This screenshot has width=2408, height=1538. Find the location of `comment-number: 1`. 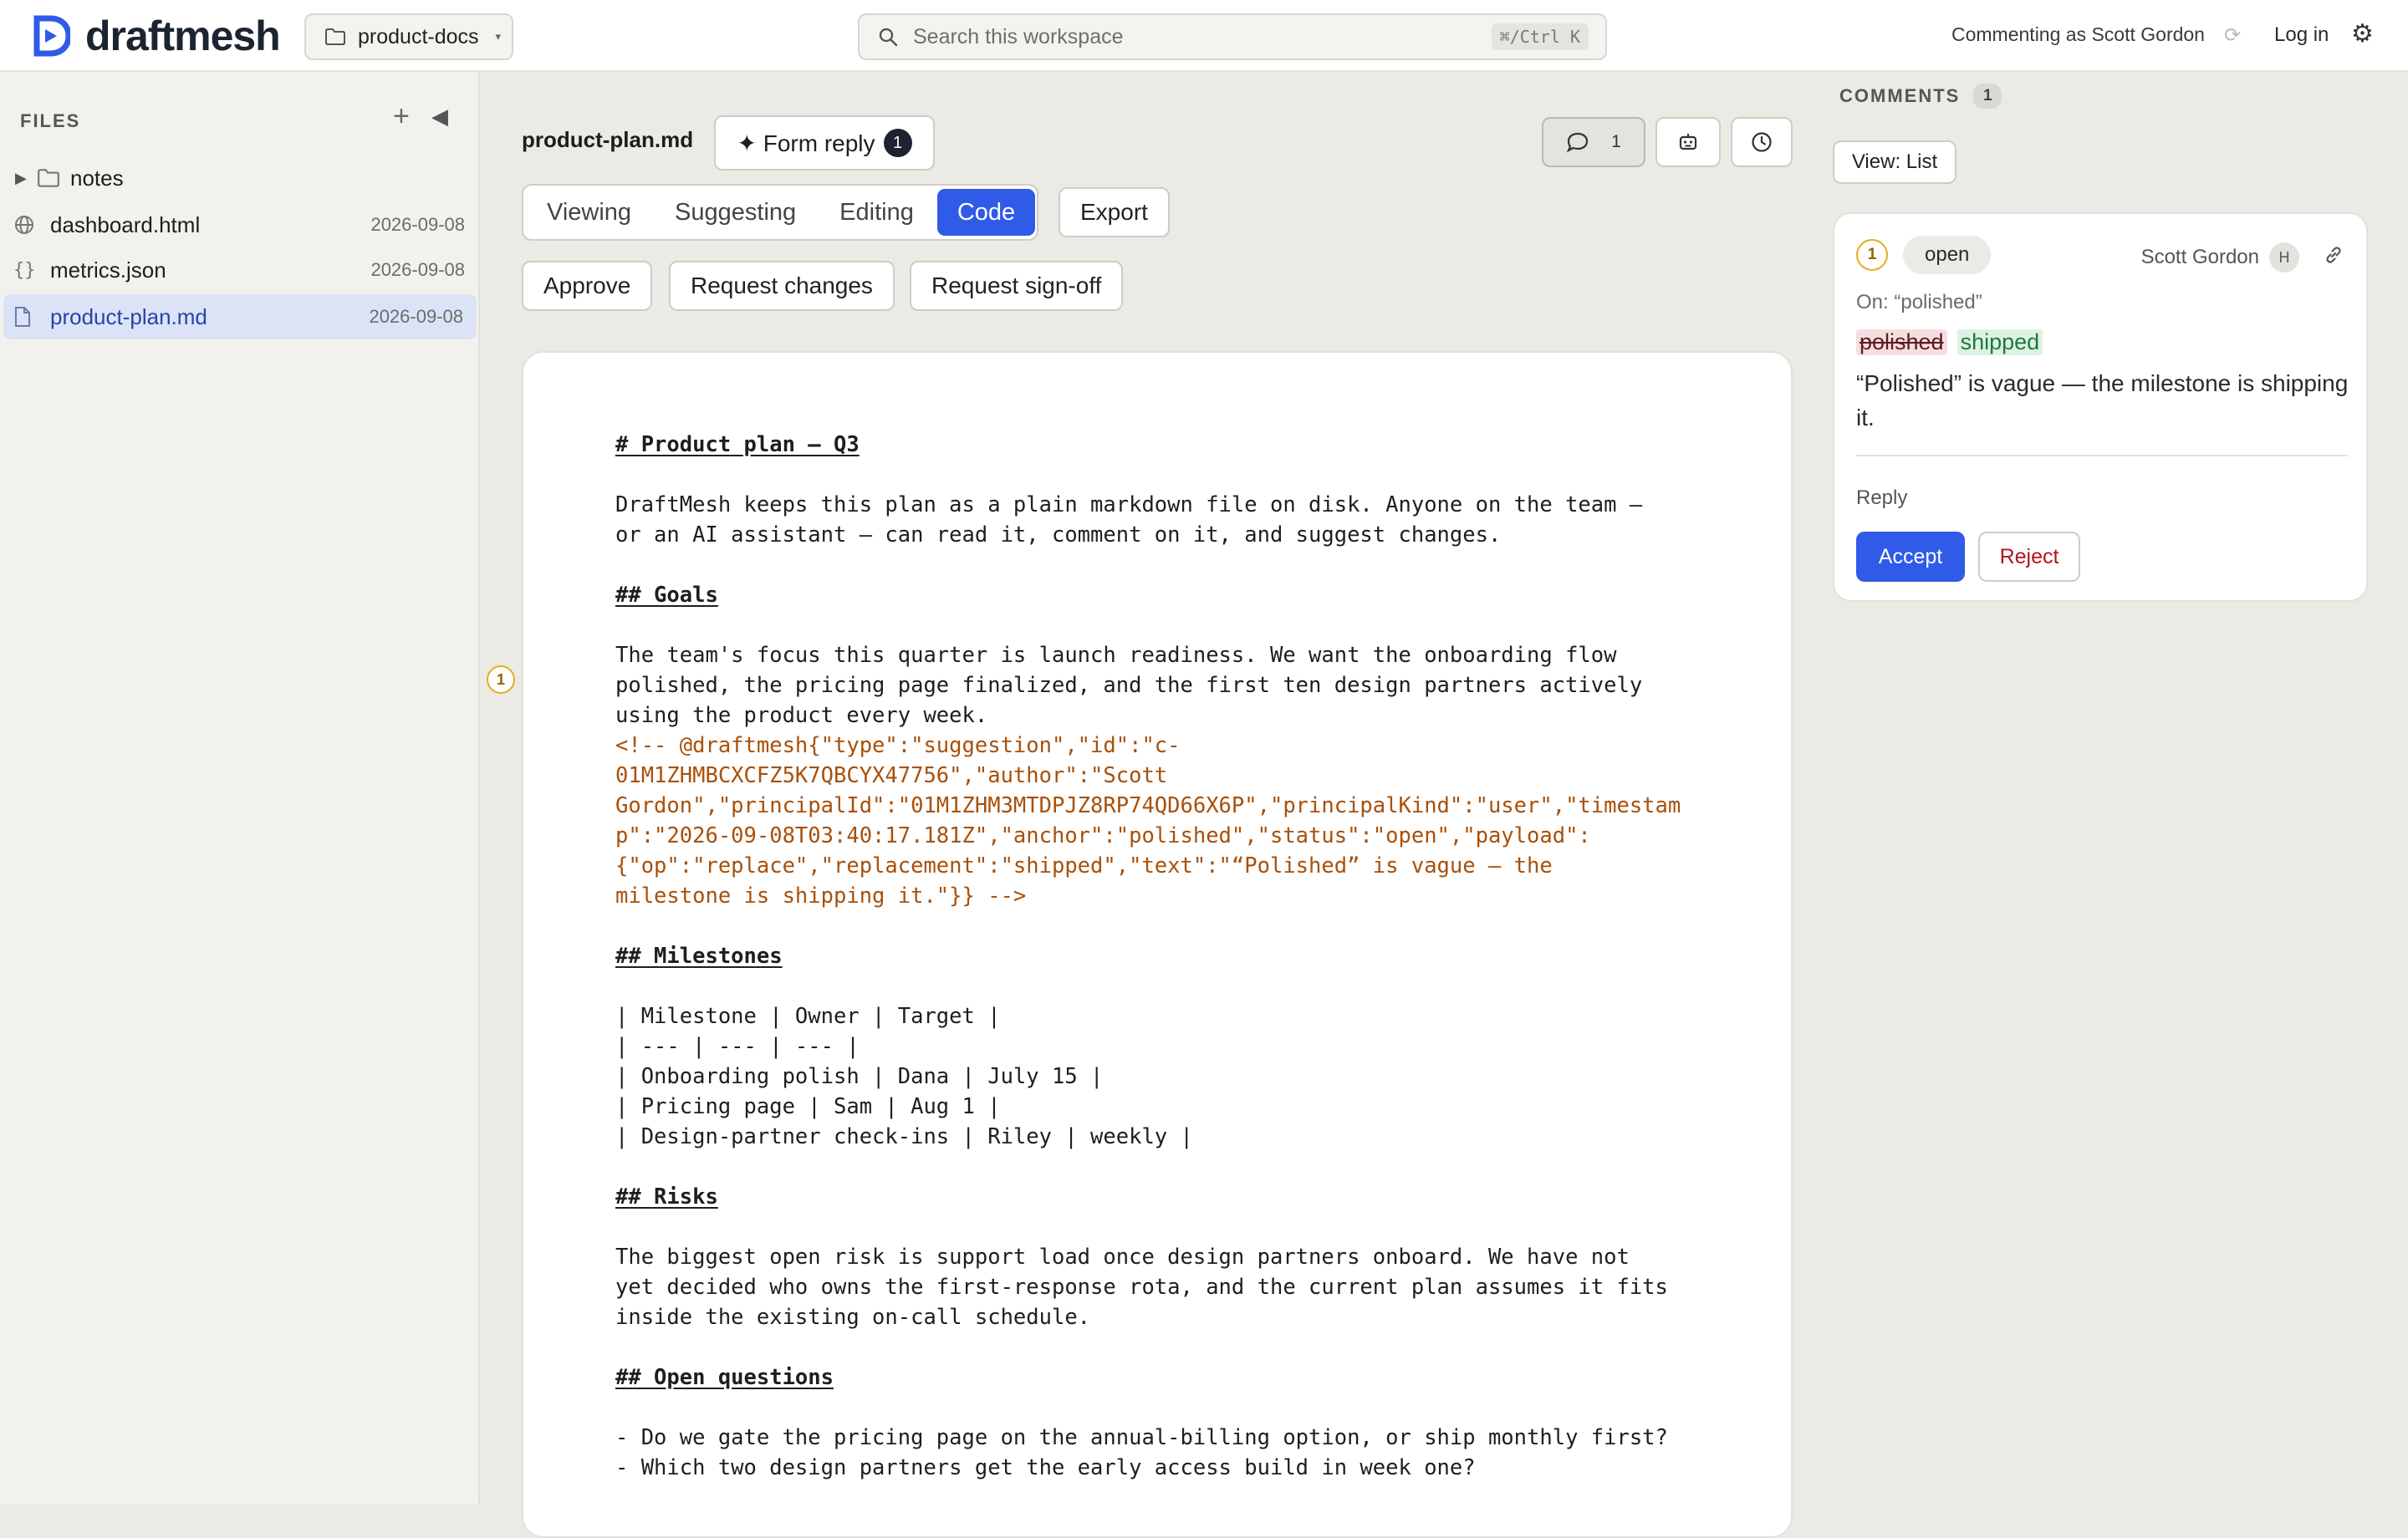

comment-number: 1 is located at coordinates (1872, 255).